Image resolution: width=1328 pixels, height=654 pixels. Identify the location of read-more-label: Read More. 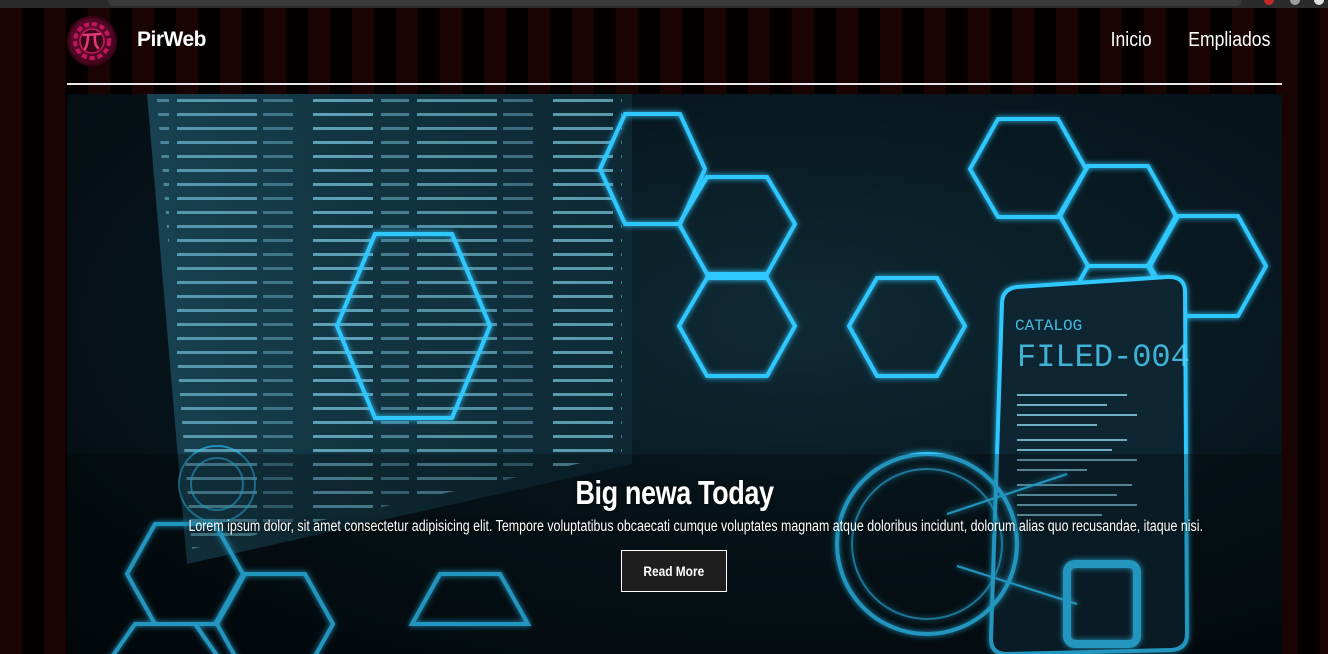
(674, 571).